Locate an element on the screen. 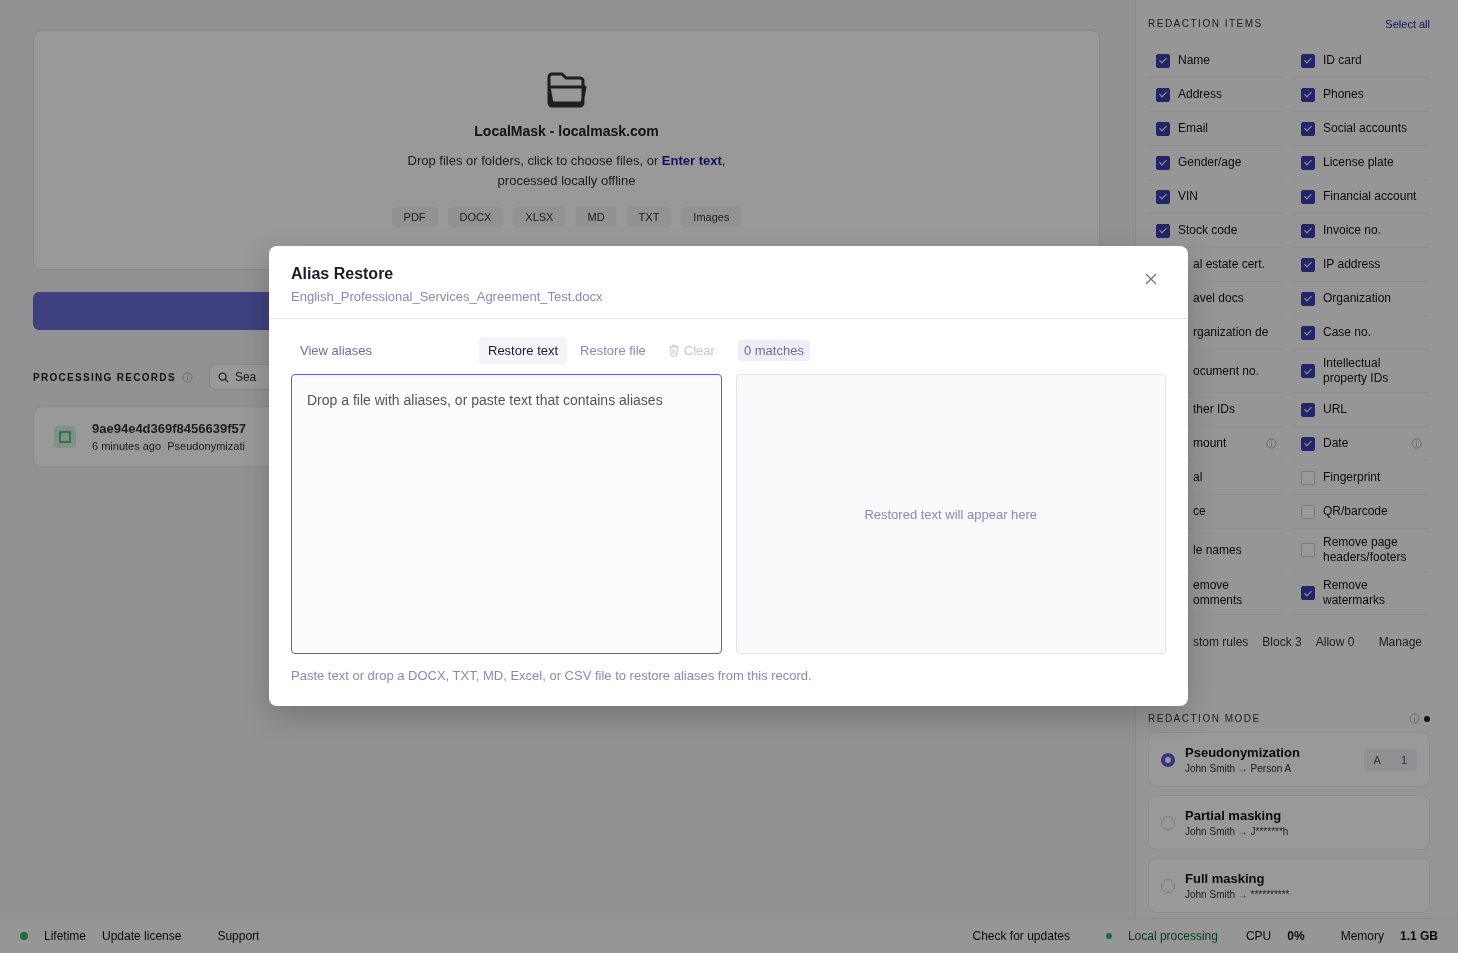 Image resolution: width=1458 pixels, height=953 pixels. section-heading: PROCESSING RECORDS is located at coordinates (104, 377).